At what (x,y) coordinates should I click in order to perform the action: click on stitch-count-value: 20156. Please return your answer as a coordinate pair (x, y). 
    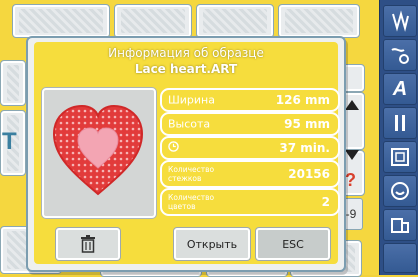
    Looking at the image, I should click on (309, 174).